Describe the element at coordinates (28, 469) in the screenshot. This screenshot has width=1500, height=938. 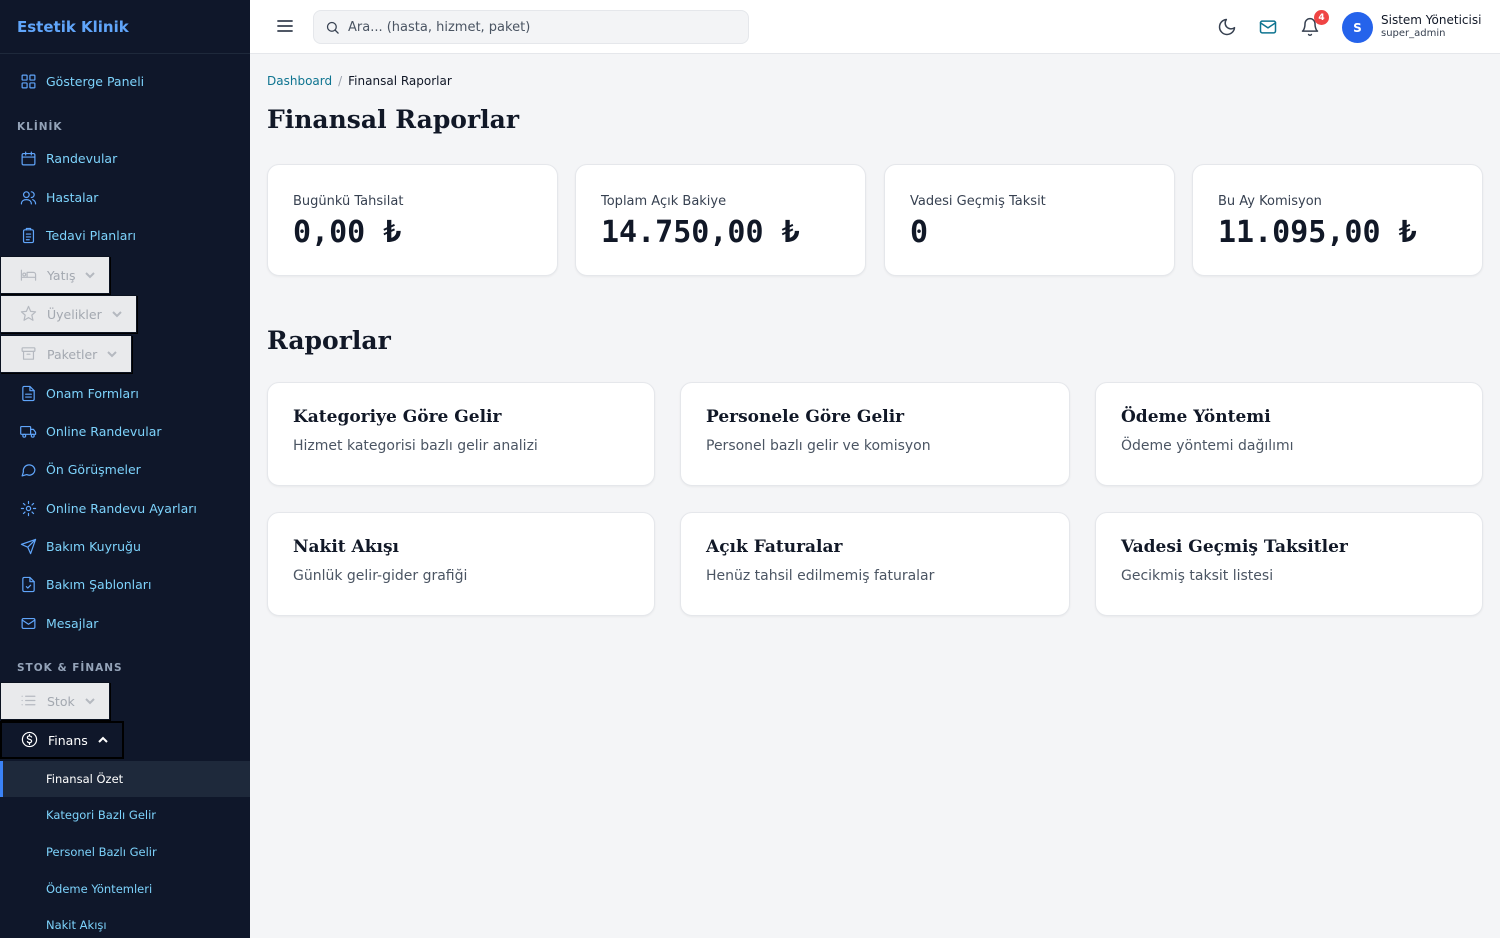
I see `chat-bubble-icon` at that location.